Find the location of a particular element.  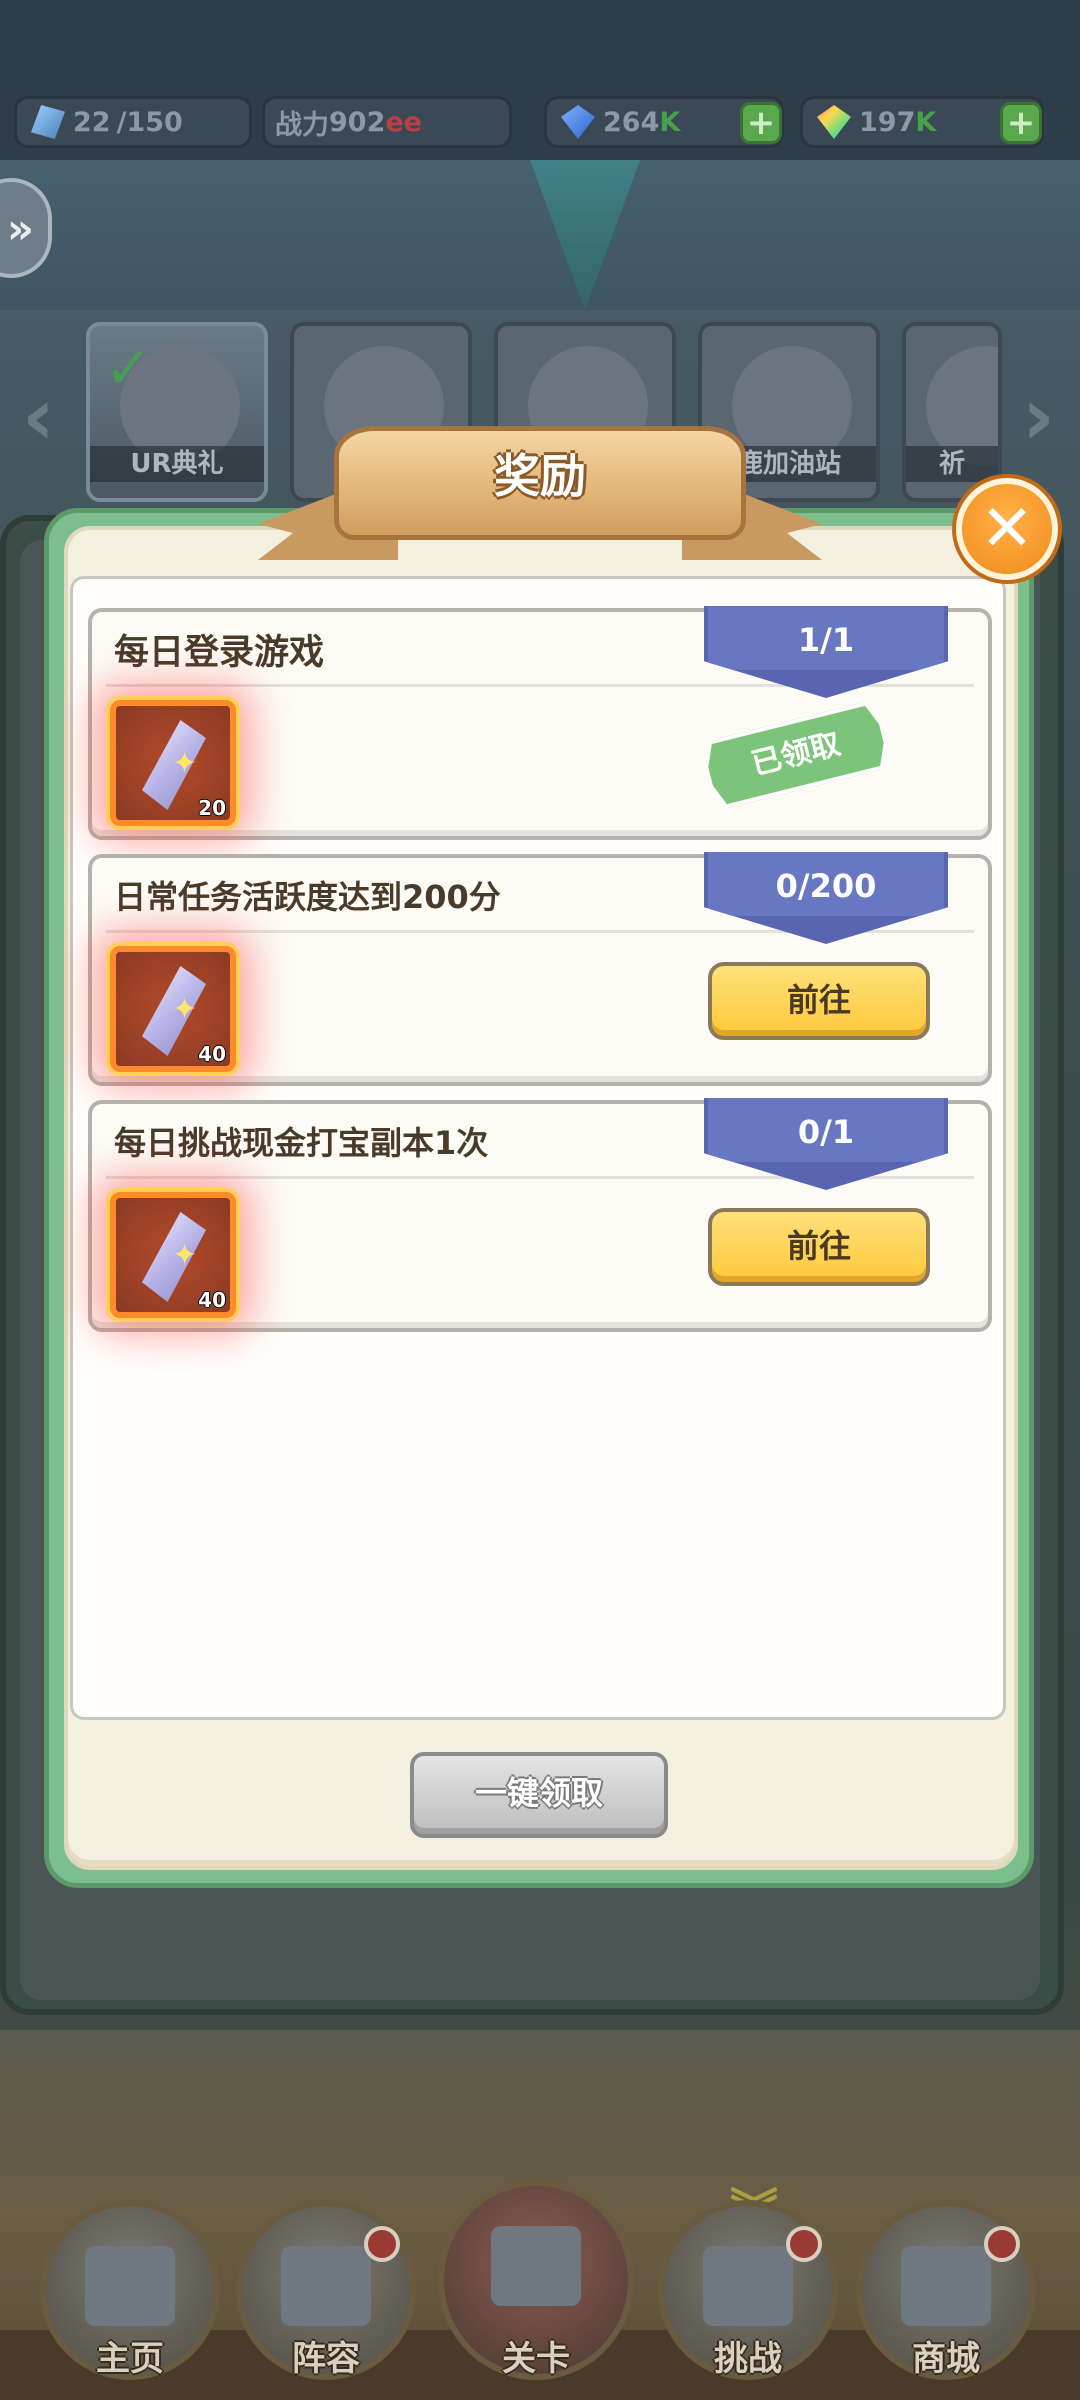

task-title: 每日登录游戏 is located at coordinates (219, 653).